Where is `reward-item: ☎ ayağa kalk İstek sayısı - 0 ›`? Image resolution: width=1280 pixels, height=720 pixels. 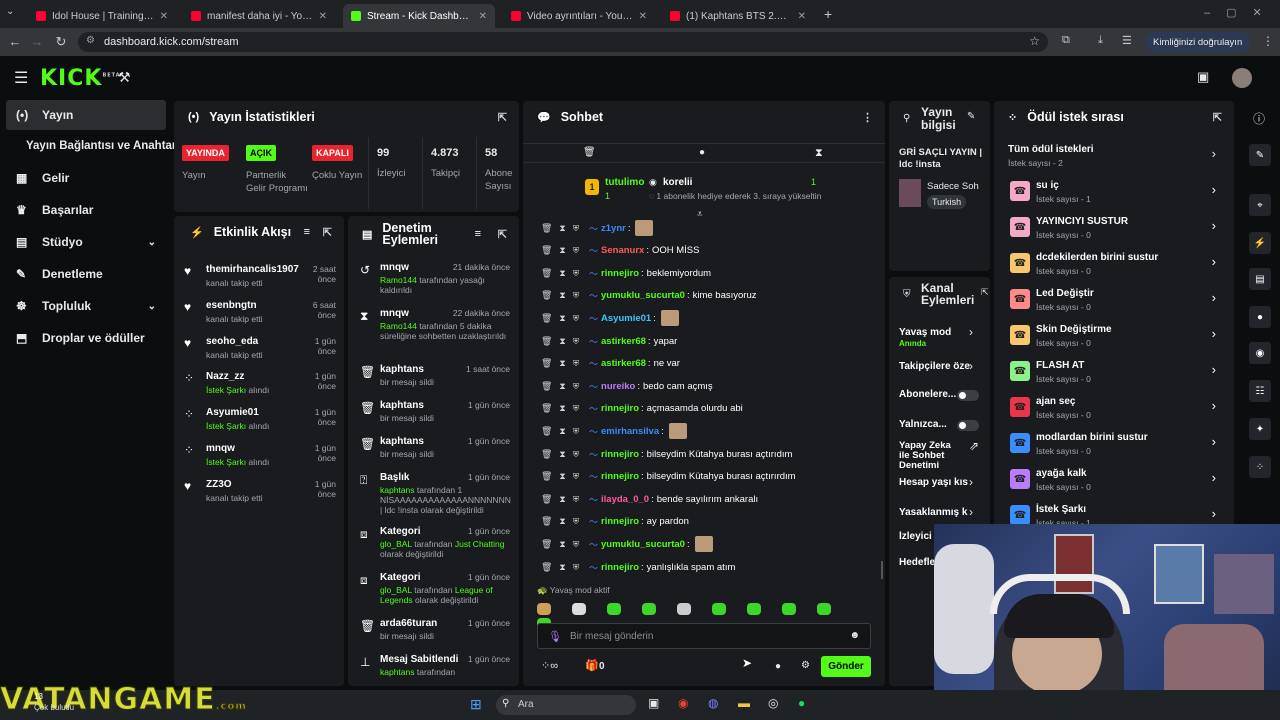 reward-item: ☎ ayağa kalk İstek sayısı - 0 › is located at coordinates (1114, 483).